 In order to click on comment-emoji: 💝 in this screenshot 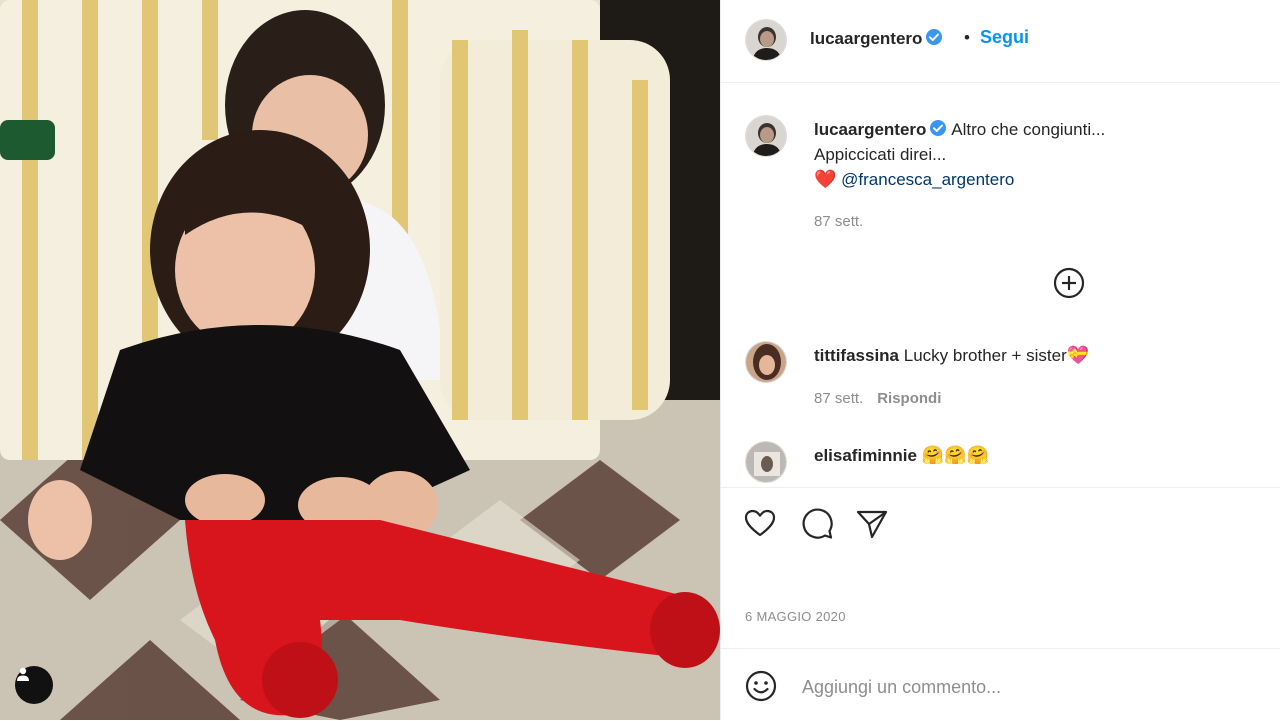, I will do `click(1078, 355)`.